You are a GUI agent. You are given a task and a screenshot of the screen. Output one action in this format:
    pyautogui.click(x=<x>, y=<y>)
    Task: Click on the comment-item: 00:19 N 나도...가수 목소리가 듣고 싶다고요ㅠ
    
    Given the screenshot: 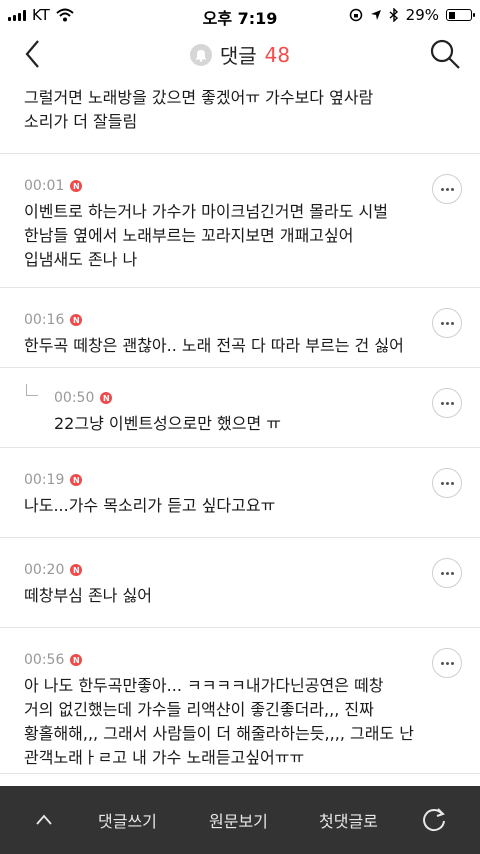 What is the action you would take?
    pyautogui.click(x=240, y=493)
    